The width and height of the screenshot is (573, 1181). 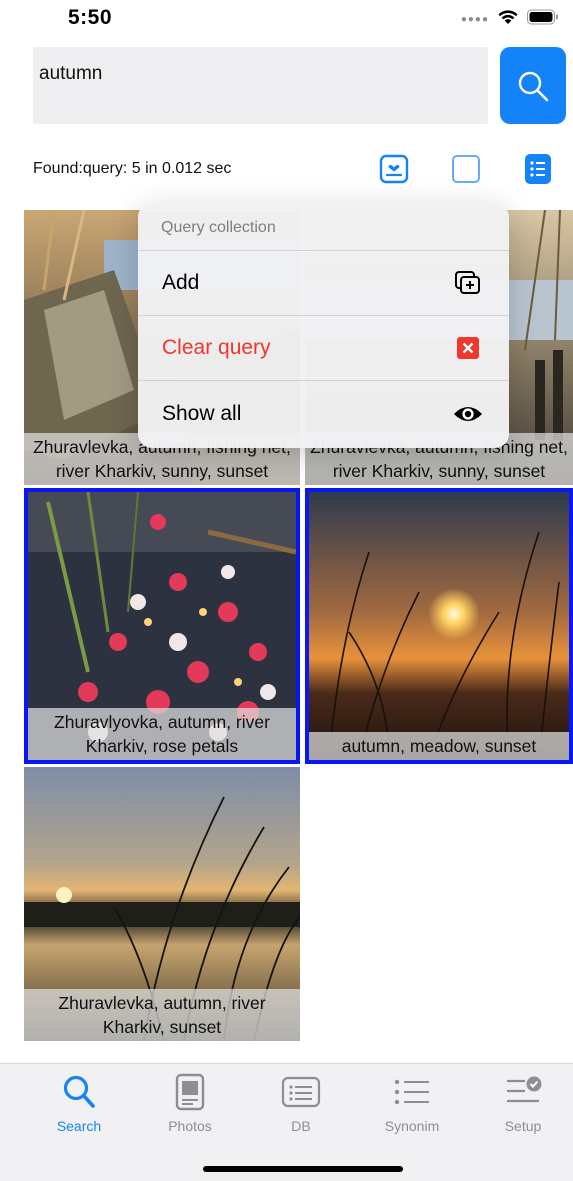 I want to click on tab-search: Search, so click(x=79, y=1103).